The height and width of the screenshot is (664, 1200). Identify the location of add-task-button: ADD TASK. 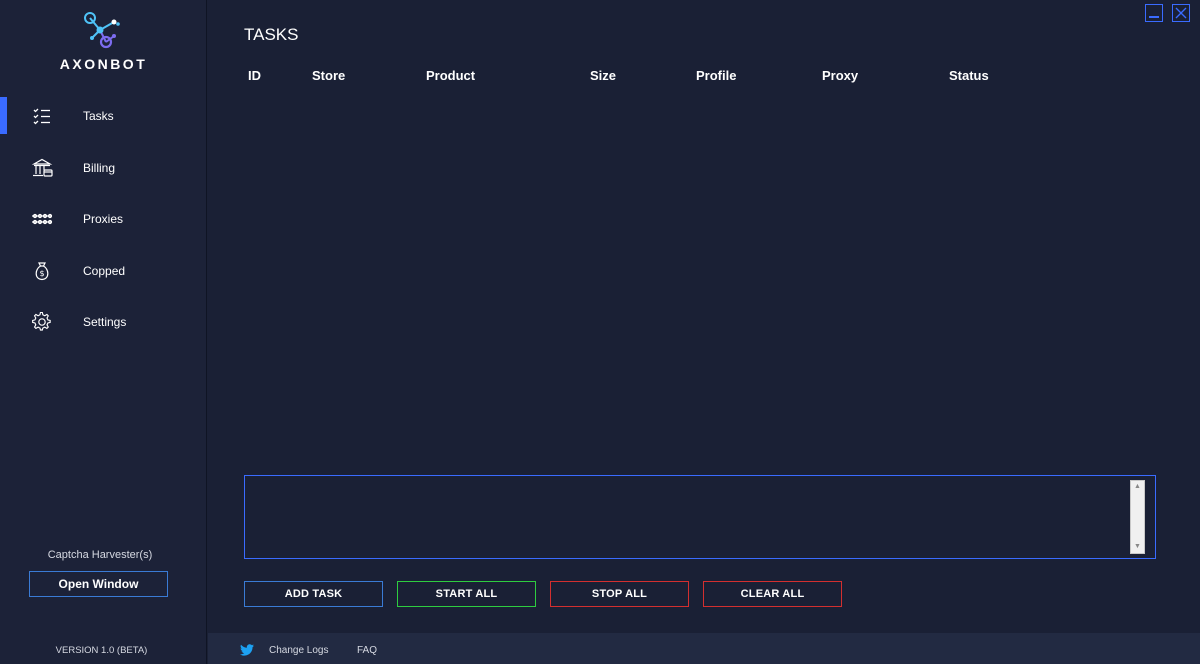
(313, 594).